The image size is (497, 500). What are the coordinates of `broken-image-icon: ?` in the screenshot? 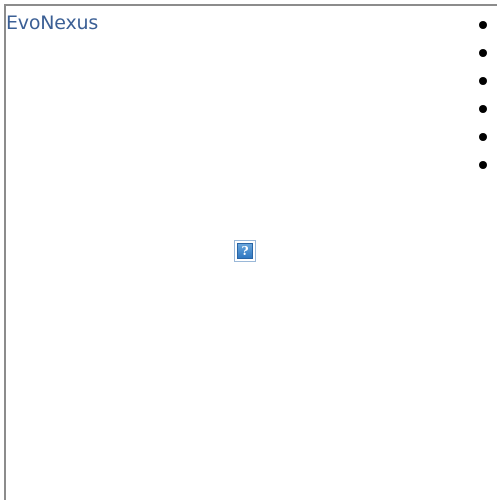 It's located at (245, 251).